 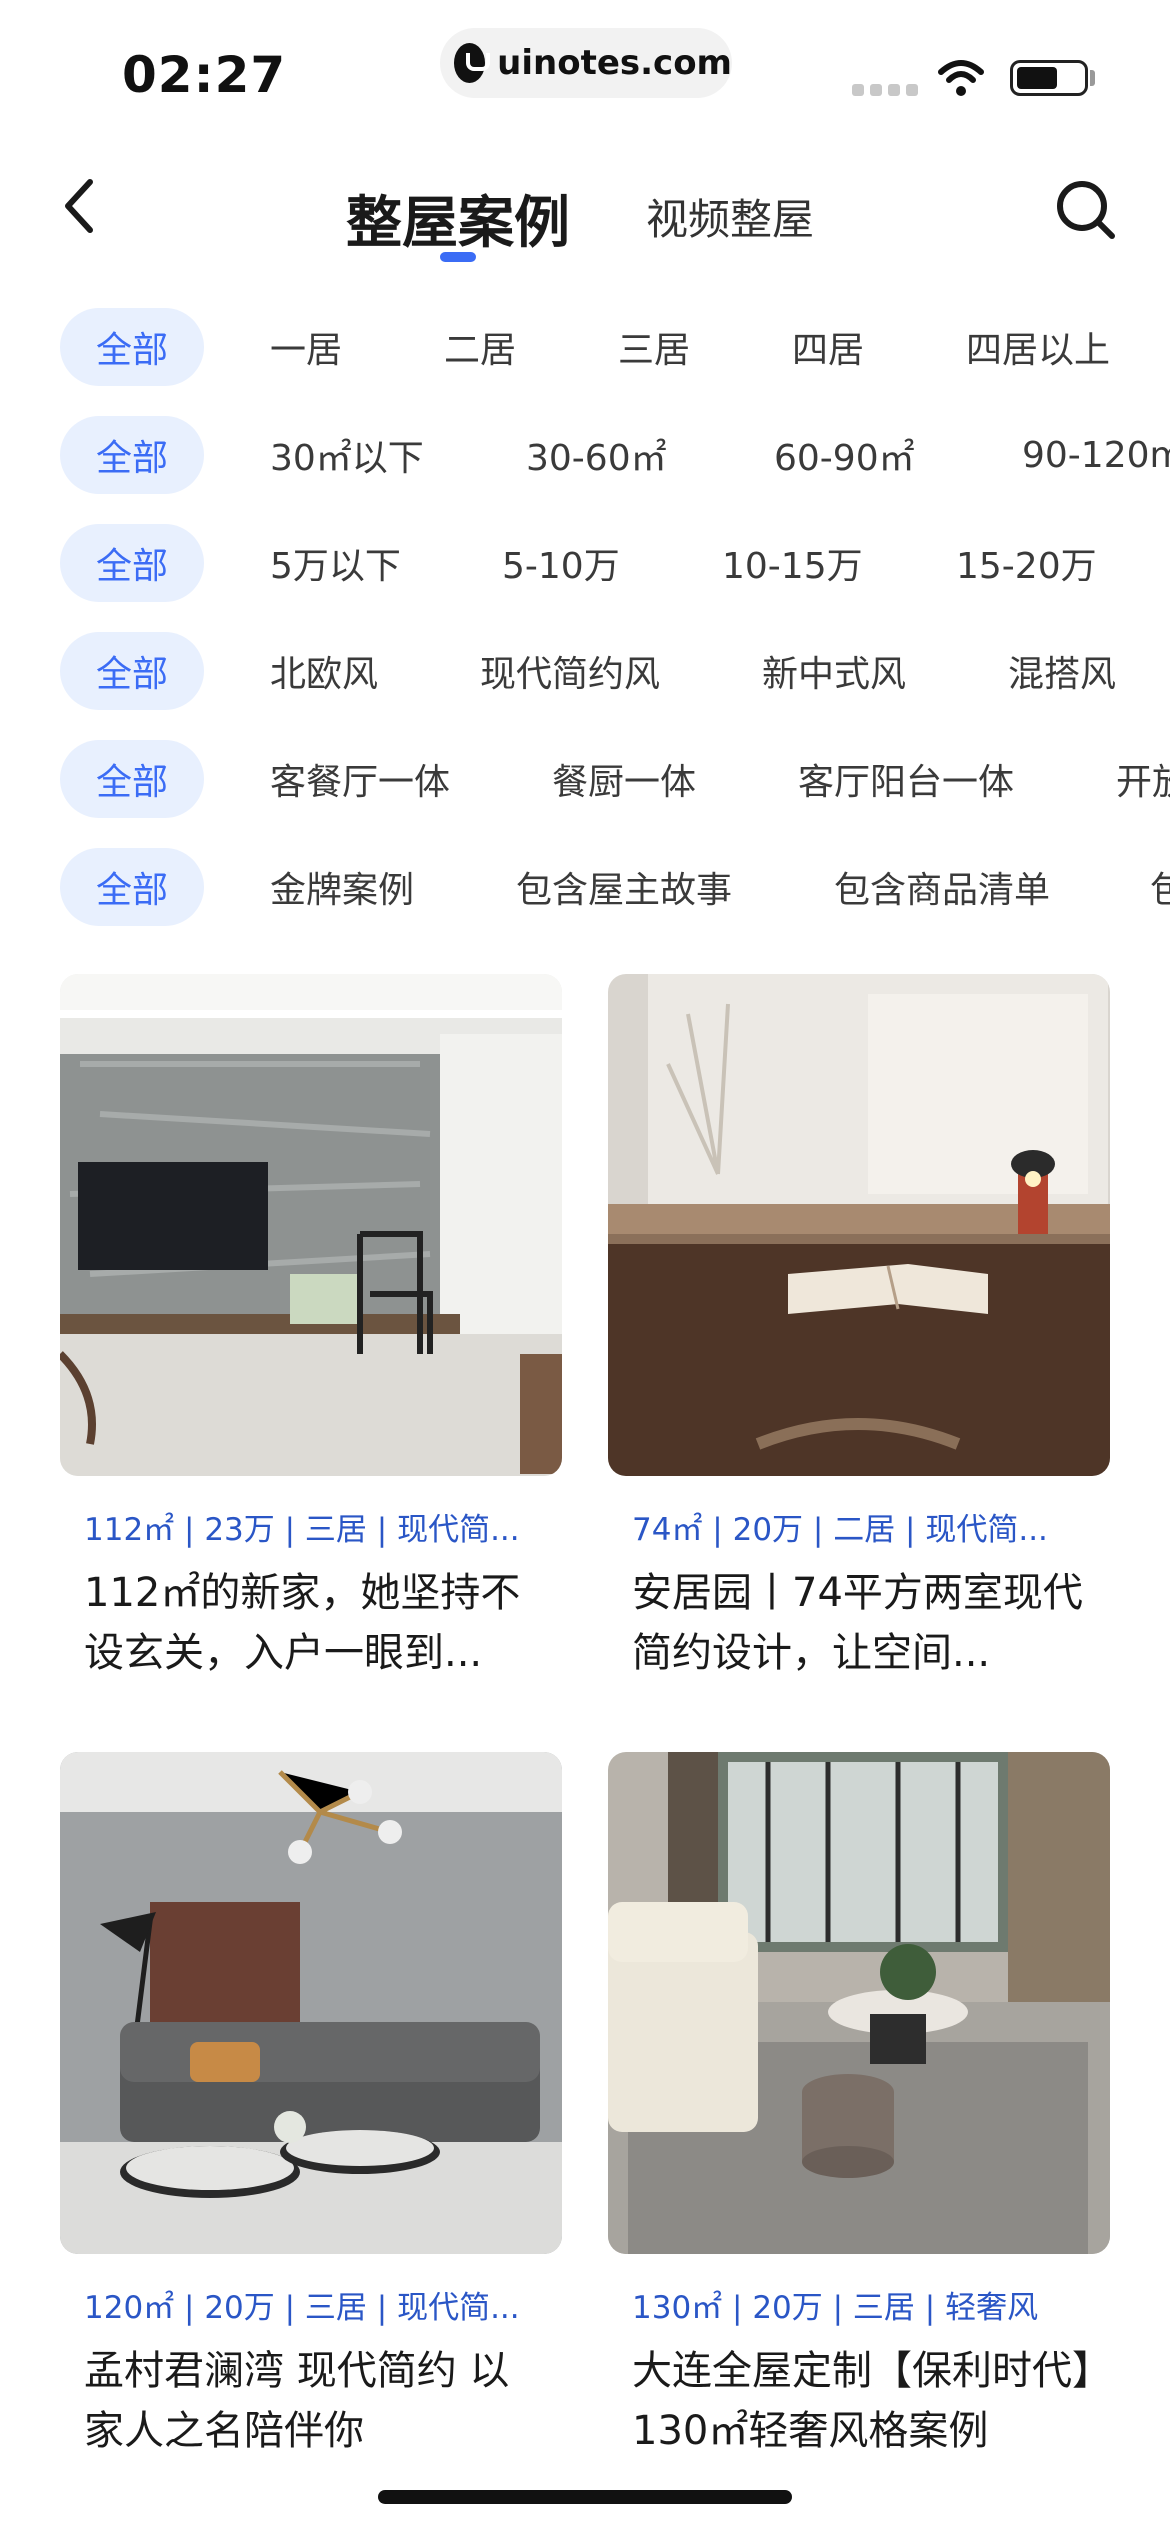 What do you see at coordinates (859, 1225) in the screenshot?
I see `case-image-desk` at bounding box center [859, 1225].